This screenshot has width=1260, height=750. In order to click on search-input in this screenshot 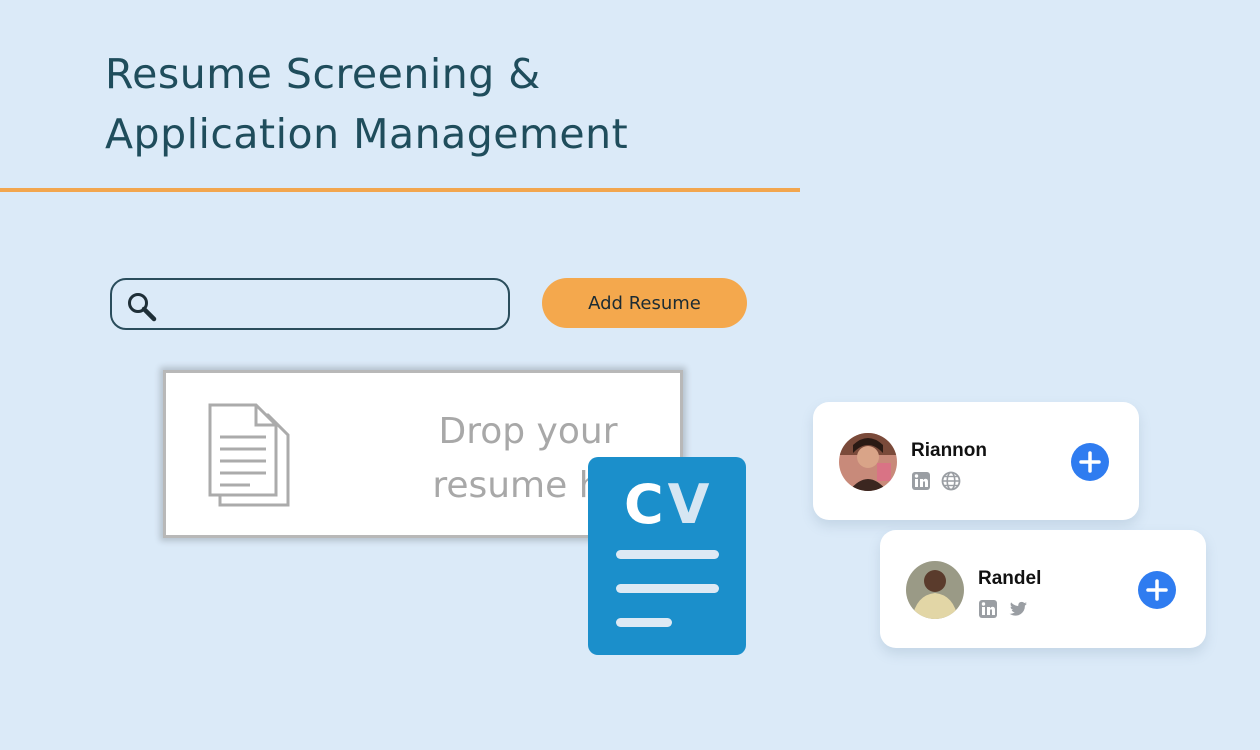, I will do `click(335, 305)`.